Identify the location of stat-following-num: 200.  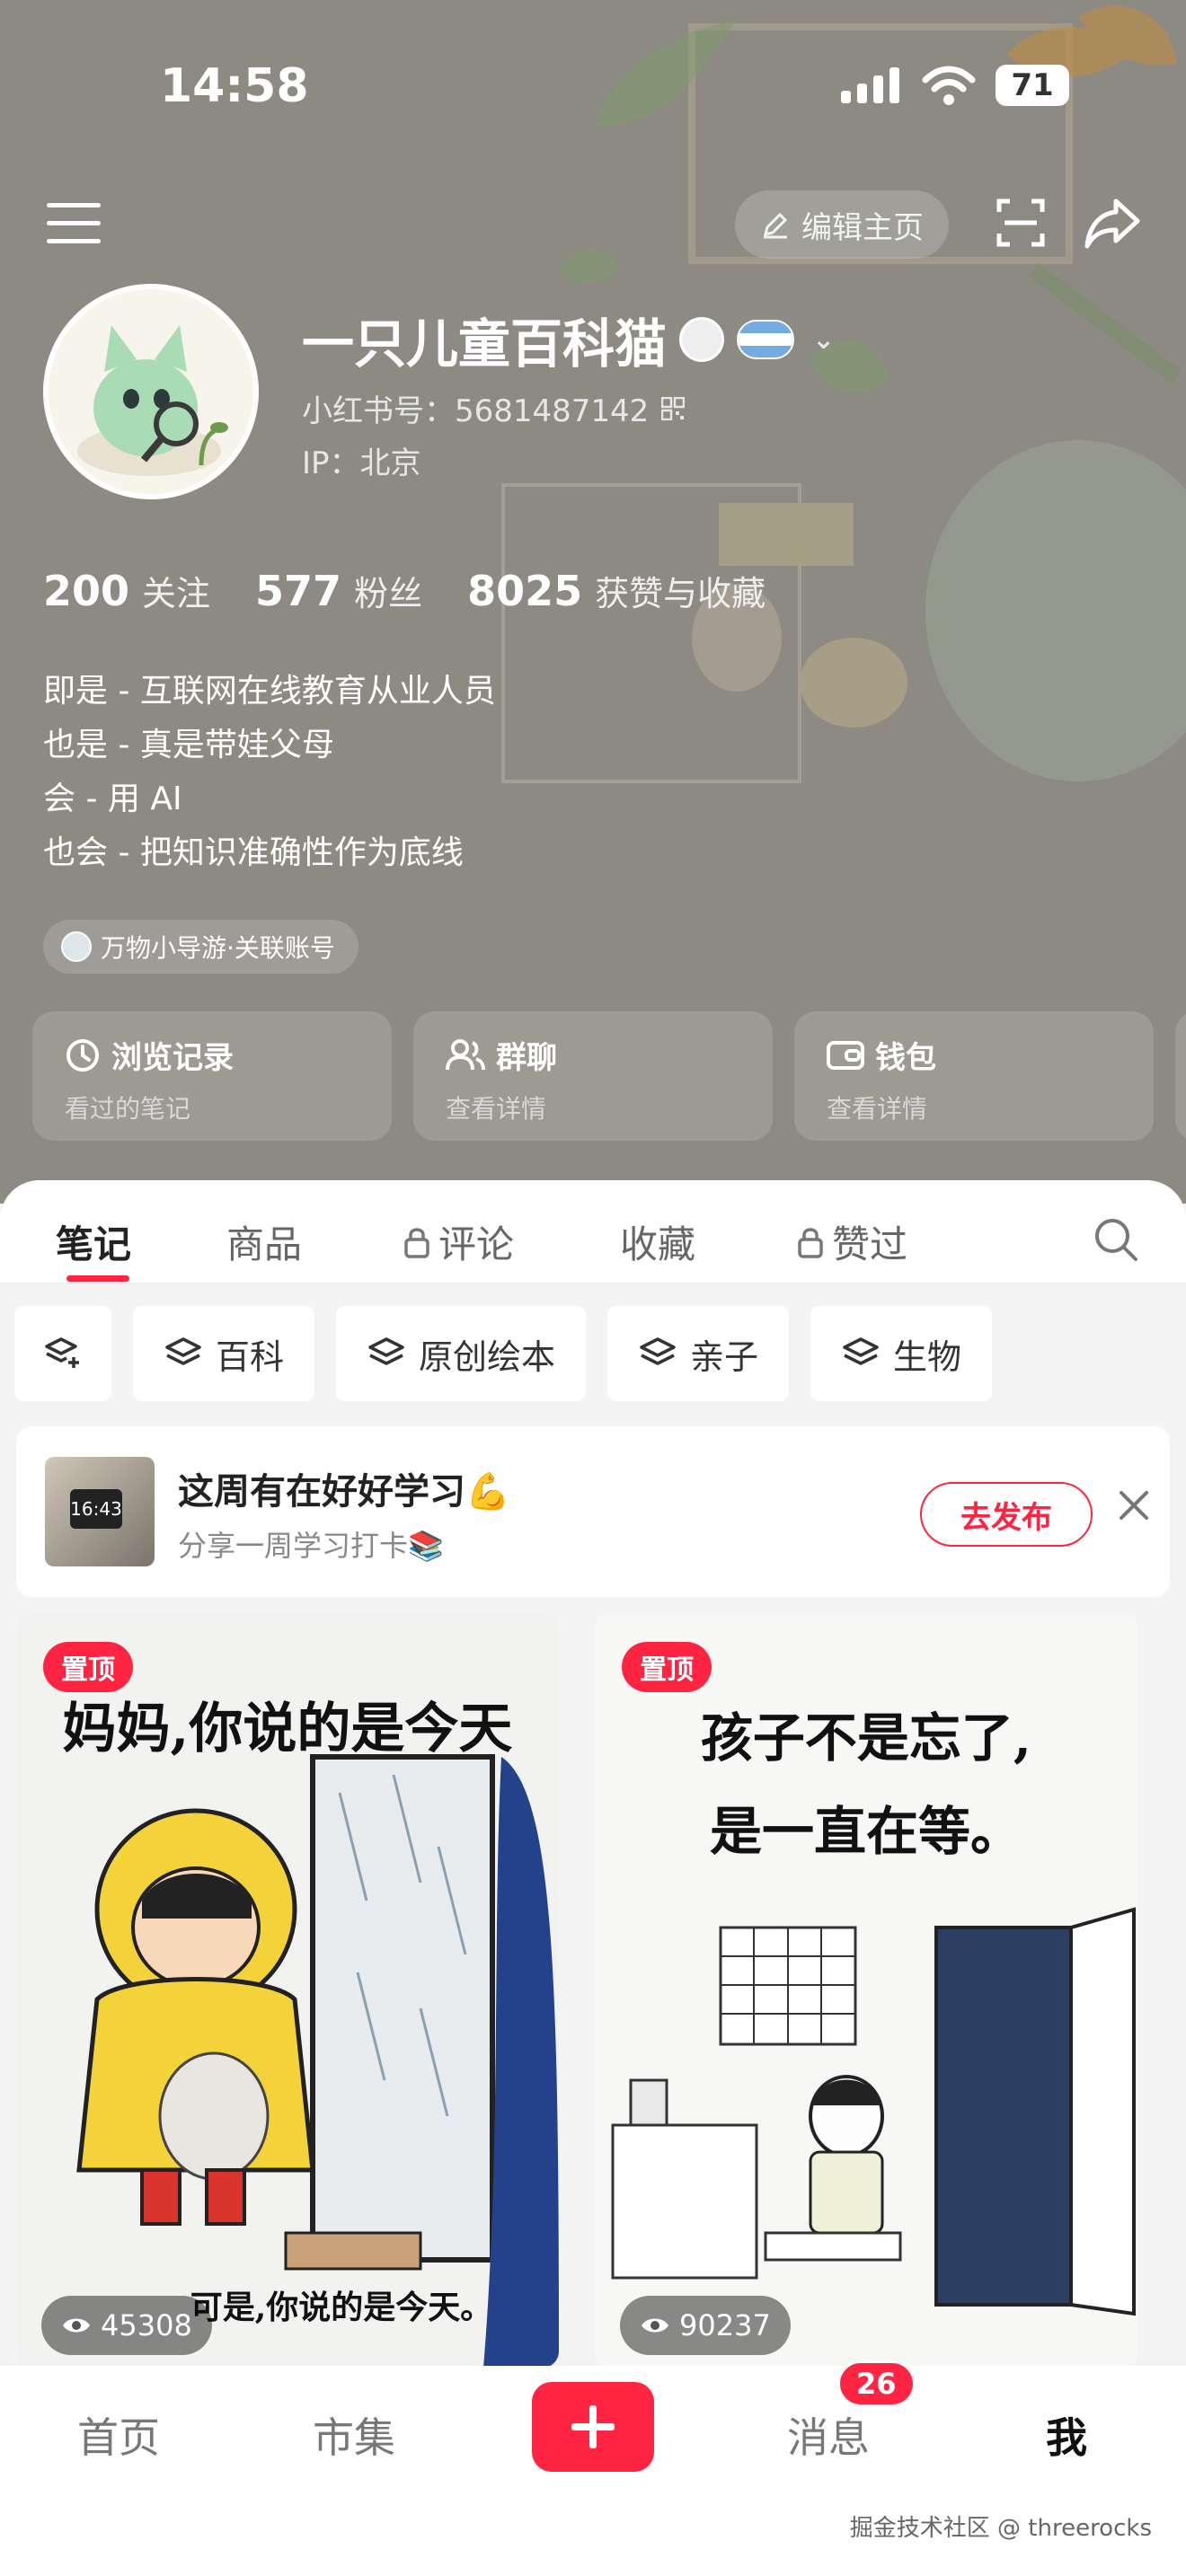
(86, 591).